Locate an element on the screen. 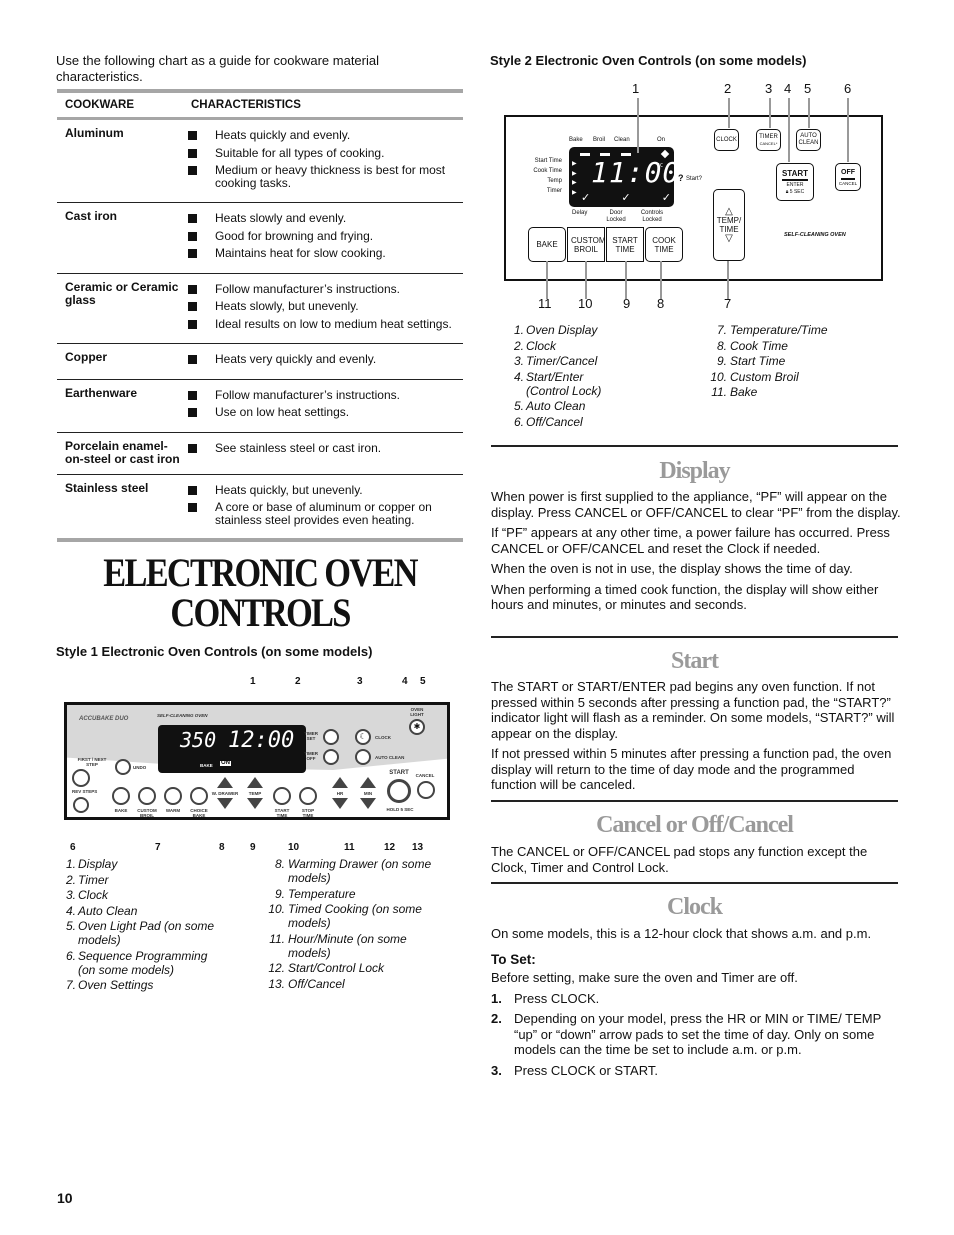 The height and width of the screenshot is (1235, 954). min-down-button is located at coordinates (368, 803).